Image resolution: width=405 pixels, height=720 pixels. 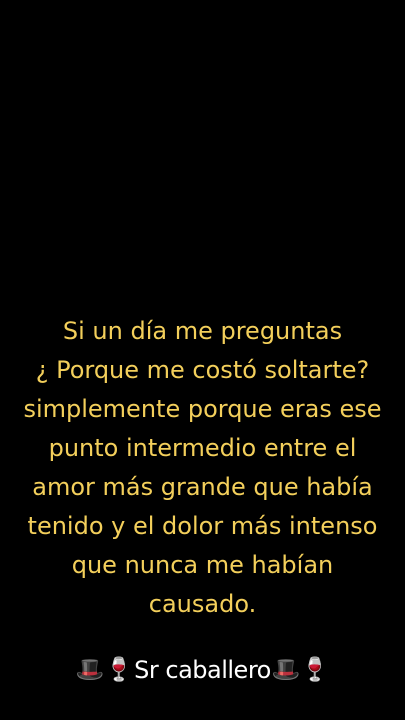 What do you see at coordinates (202, 526) in the screenshot?
I see `quote-line: tenido y el dolor más intenso` at bounding box center [202, 526].